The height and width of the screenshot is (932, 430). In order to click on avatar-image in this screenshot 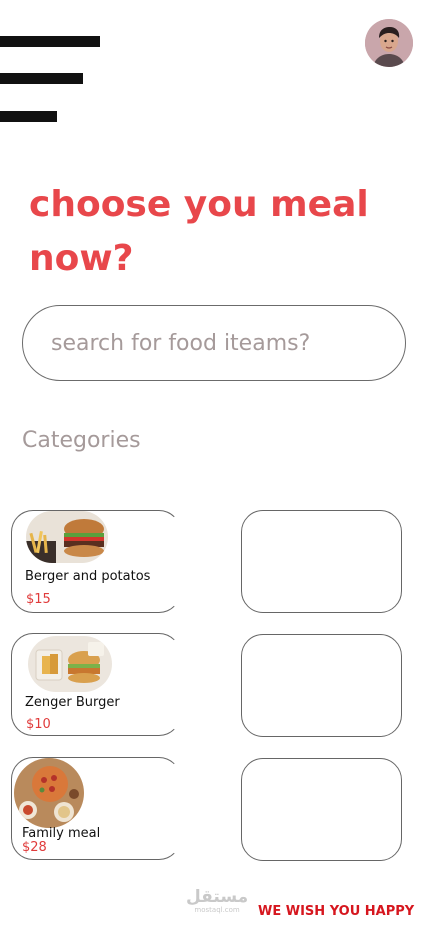, I will do `click(389, 43)`.